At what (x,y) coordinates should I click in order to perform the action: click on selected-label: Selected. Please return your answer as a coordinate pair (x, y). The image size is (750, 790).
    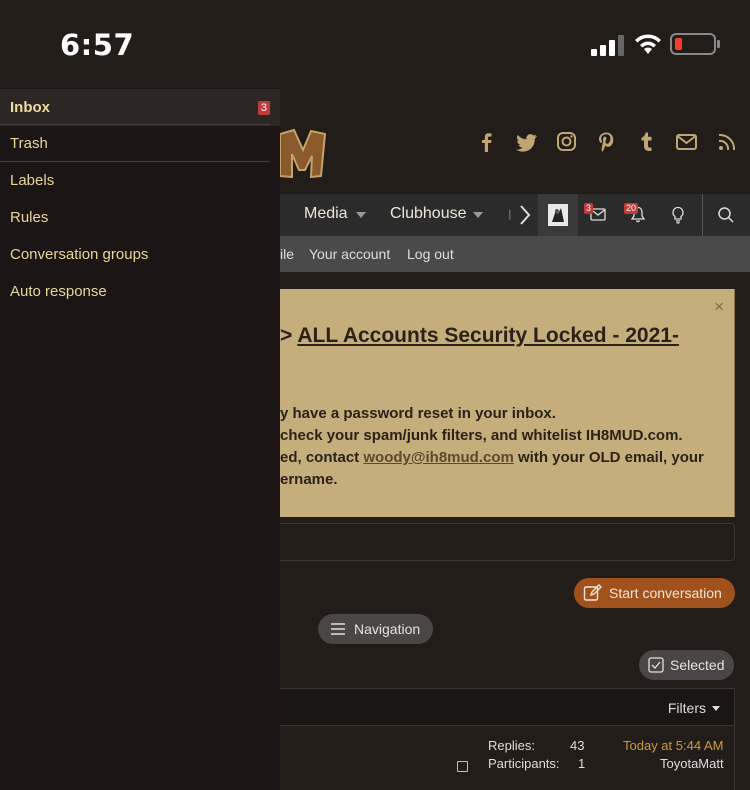
    Looking at the image, I should click on (697, 665).